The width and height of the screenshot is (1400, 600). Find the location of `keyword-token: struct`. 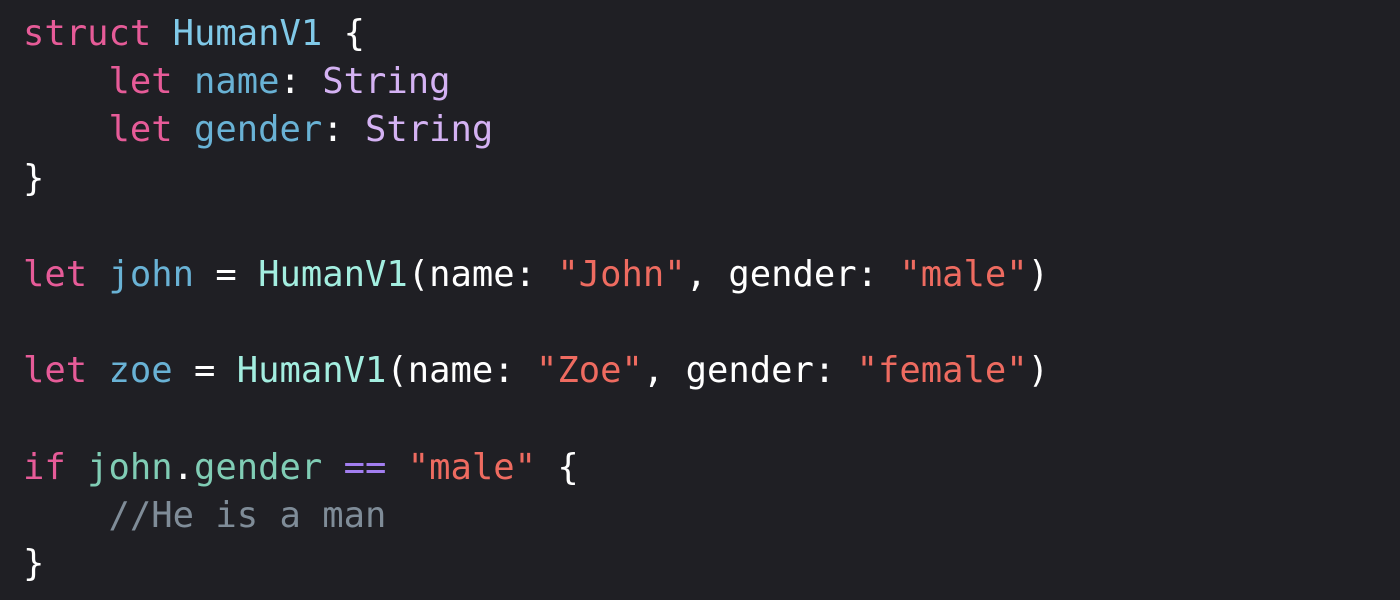

keyword-token: struct is located at coordinates (87, 33).